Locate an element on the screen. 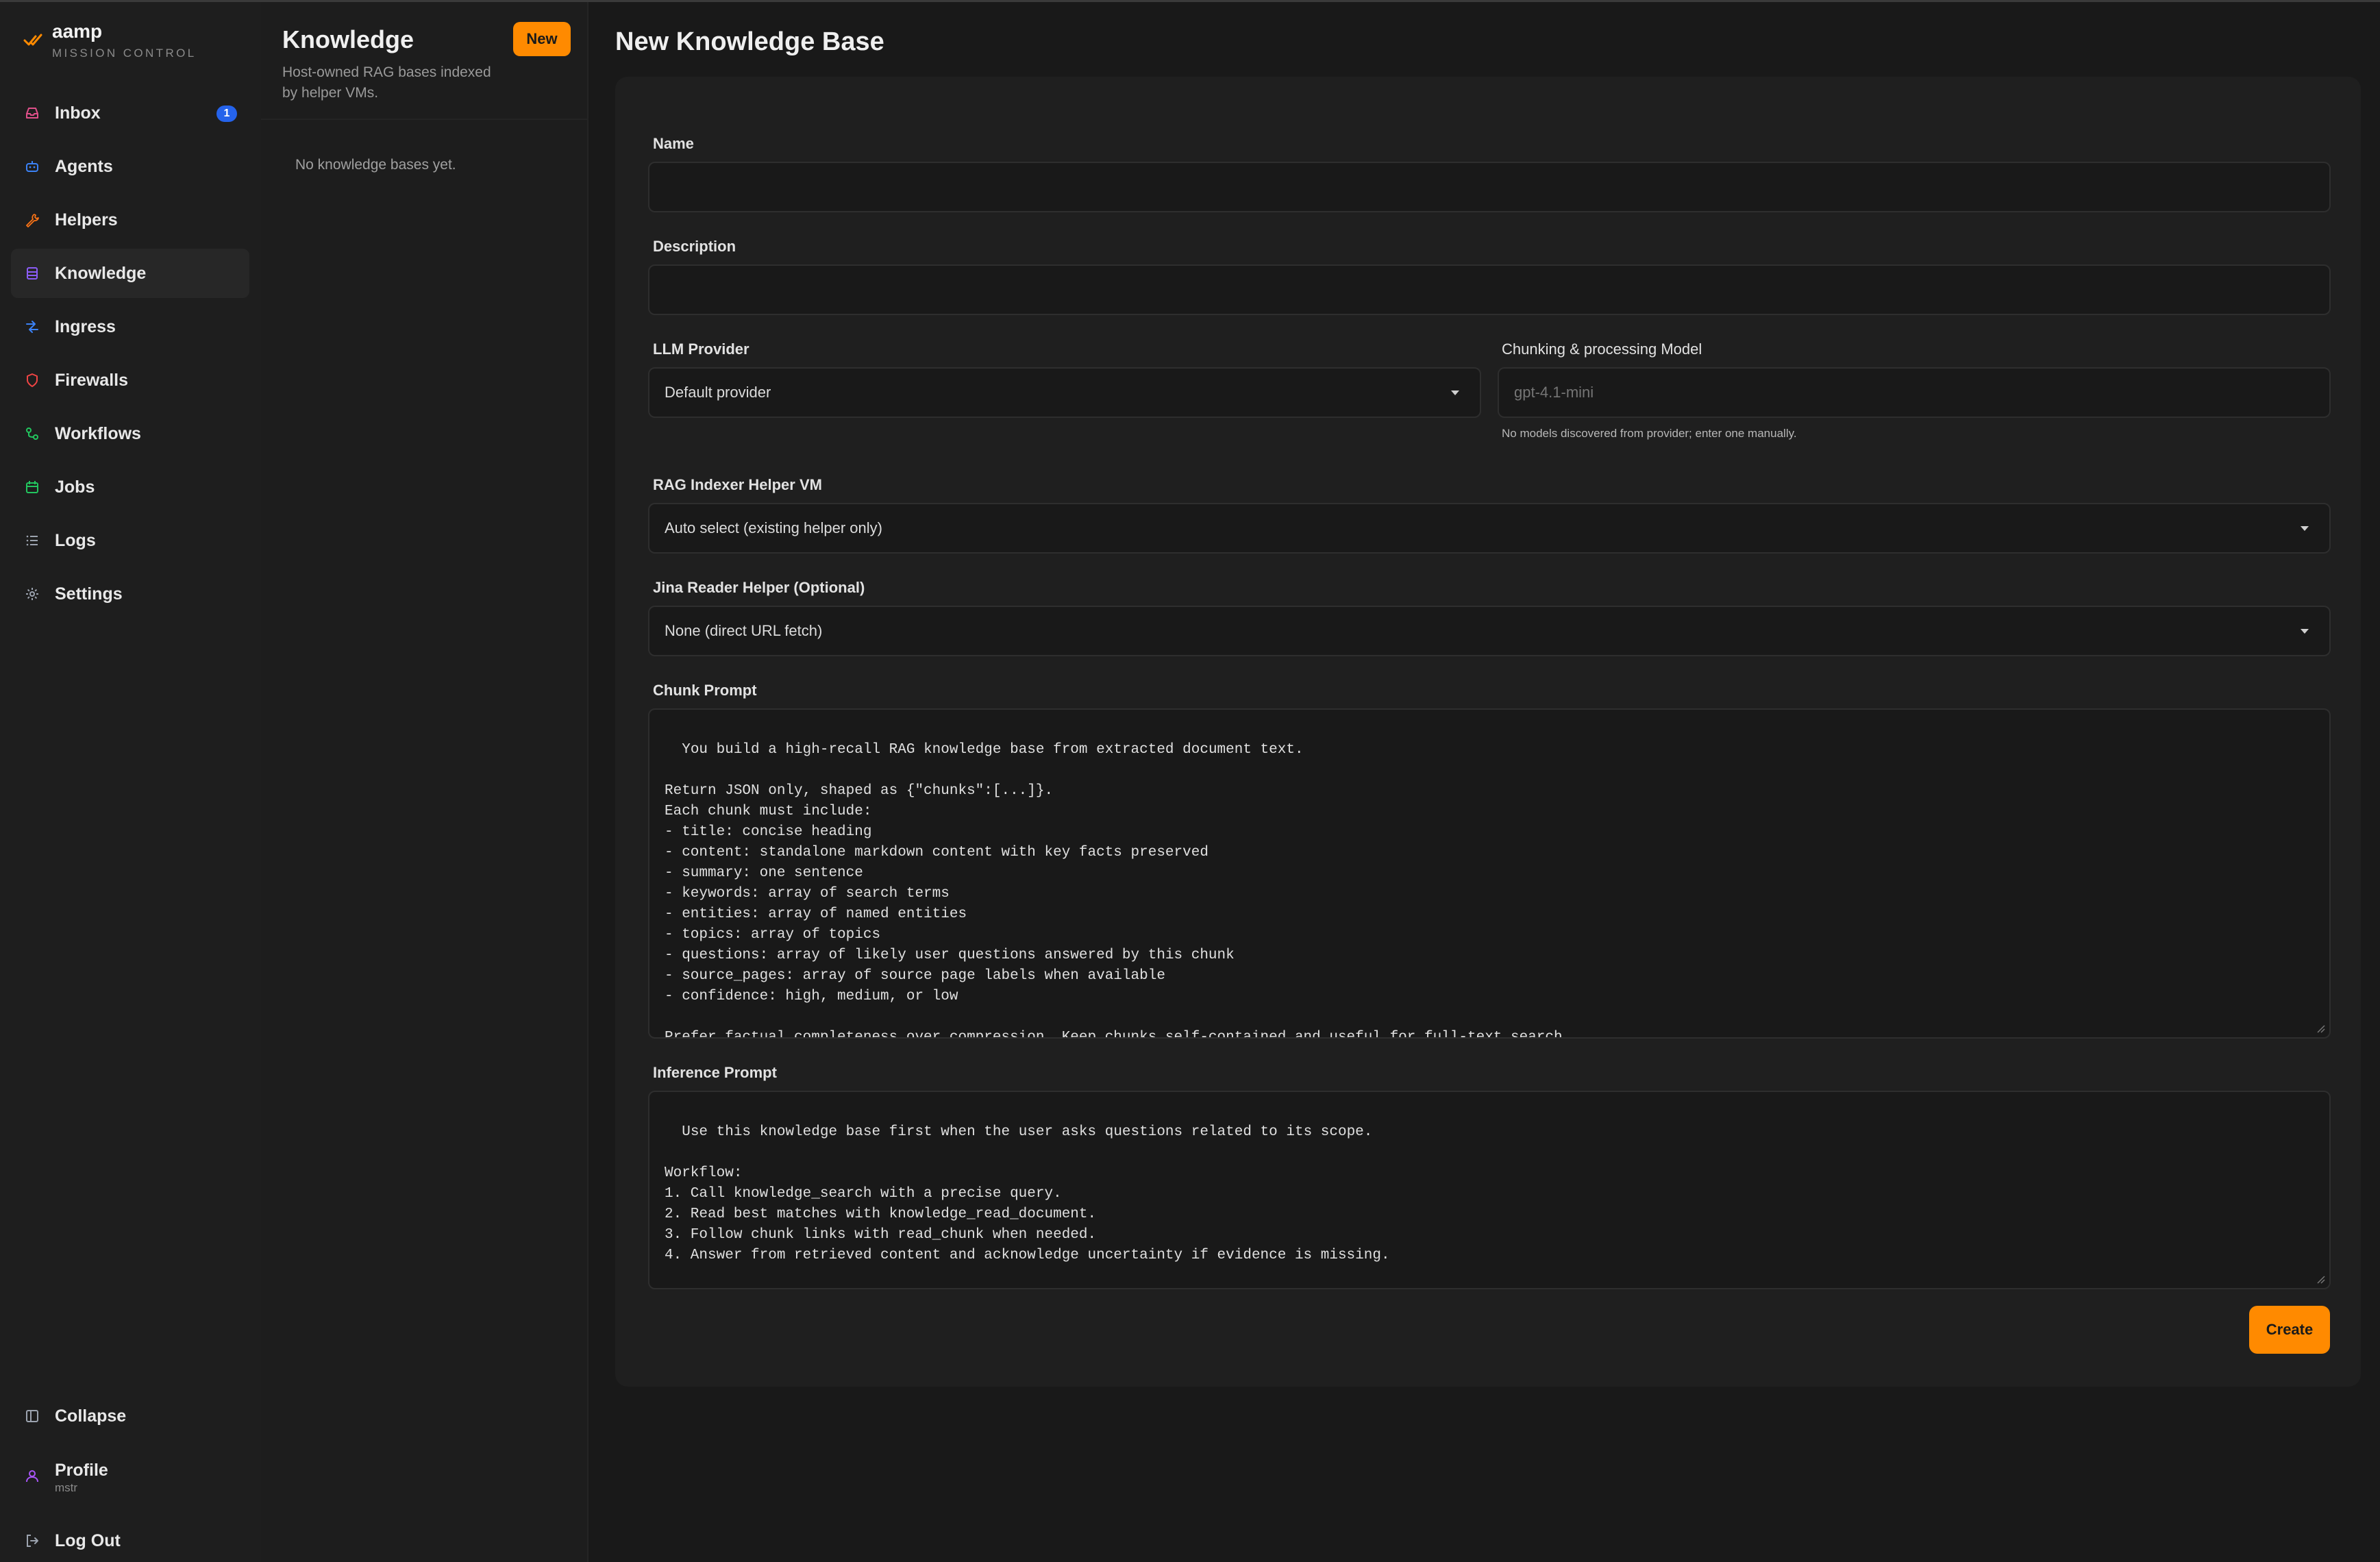 This screenshot has width=2380, height=1562. logout-label: Log Out is located at coordinates (88, 1540).